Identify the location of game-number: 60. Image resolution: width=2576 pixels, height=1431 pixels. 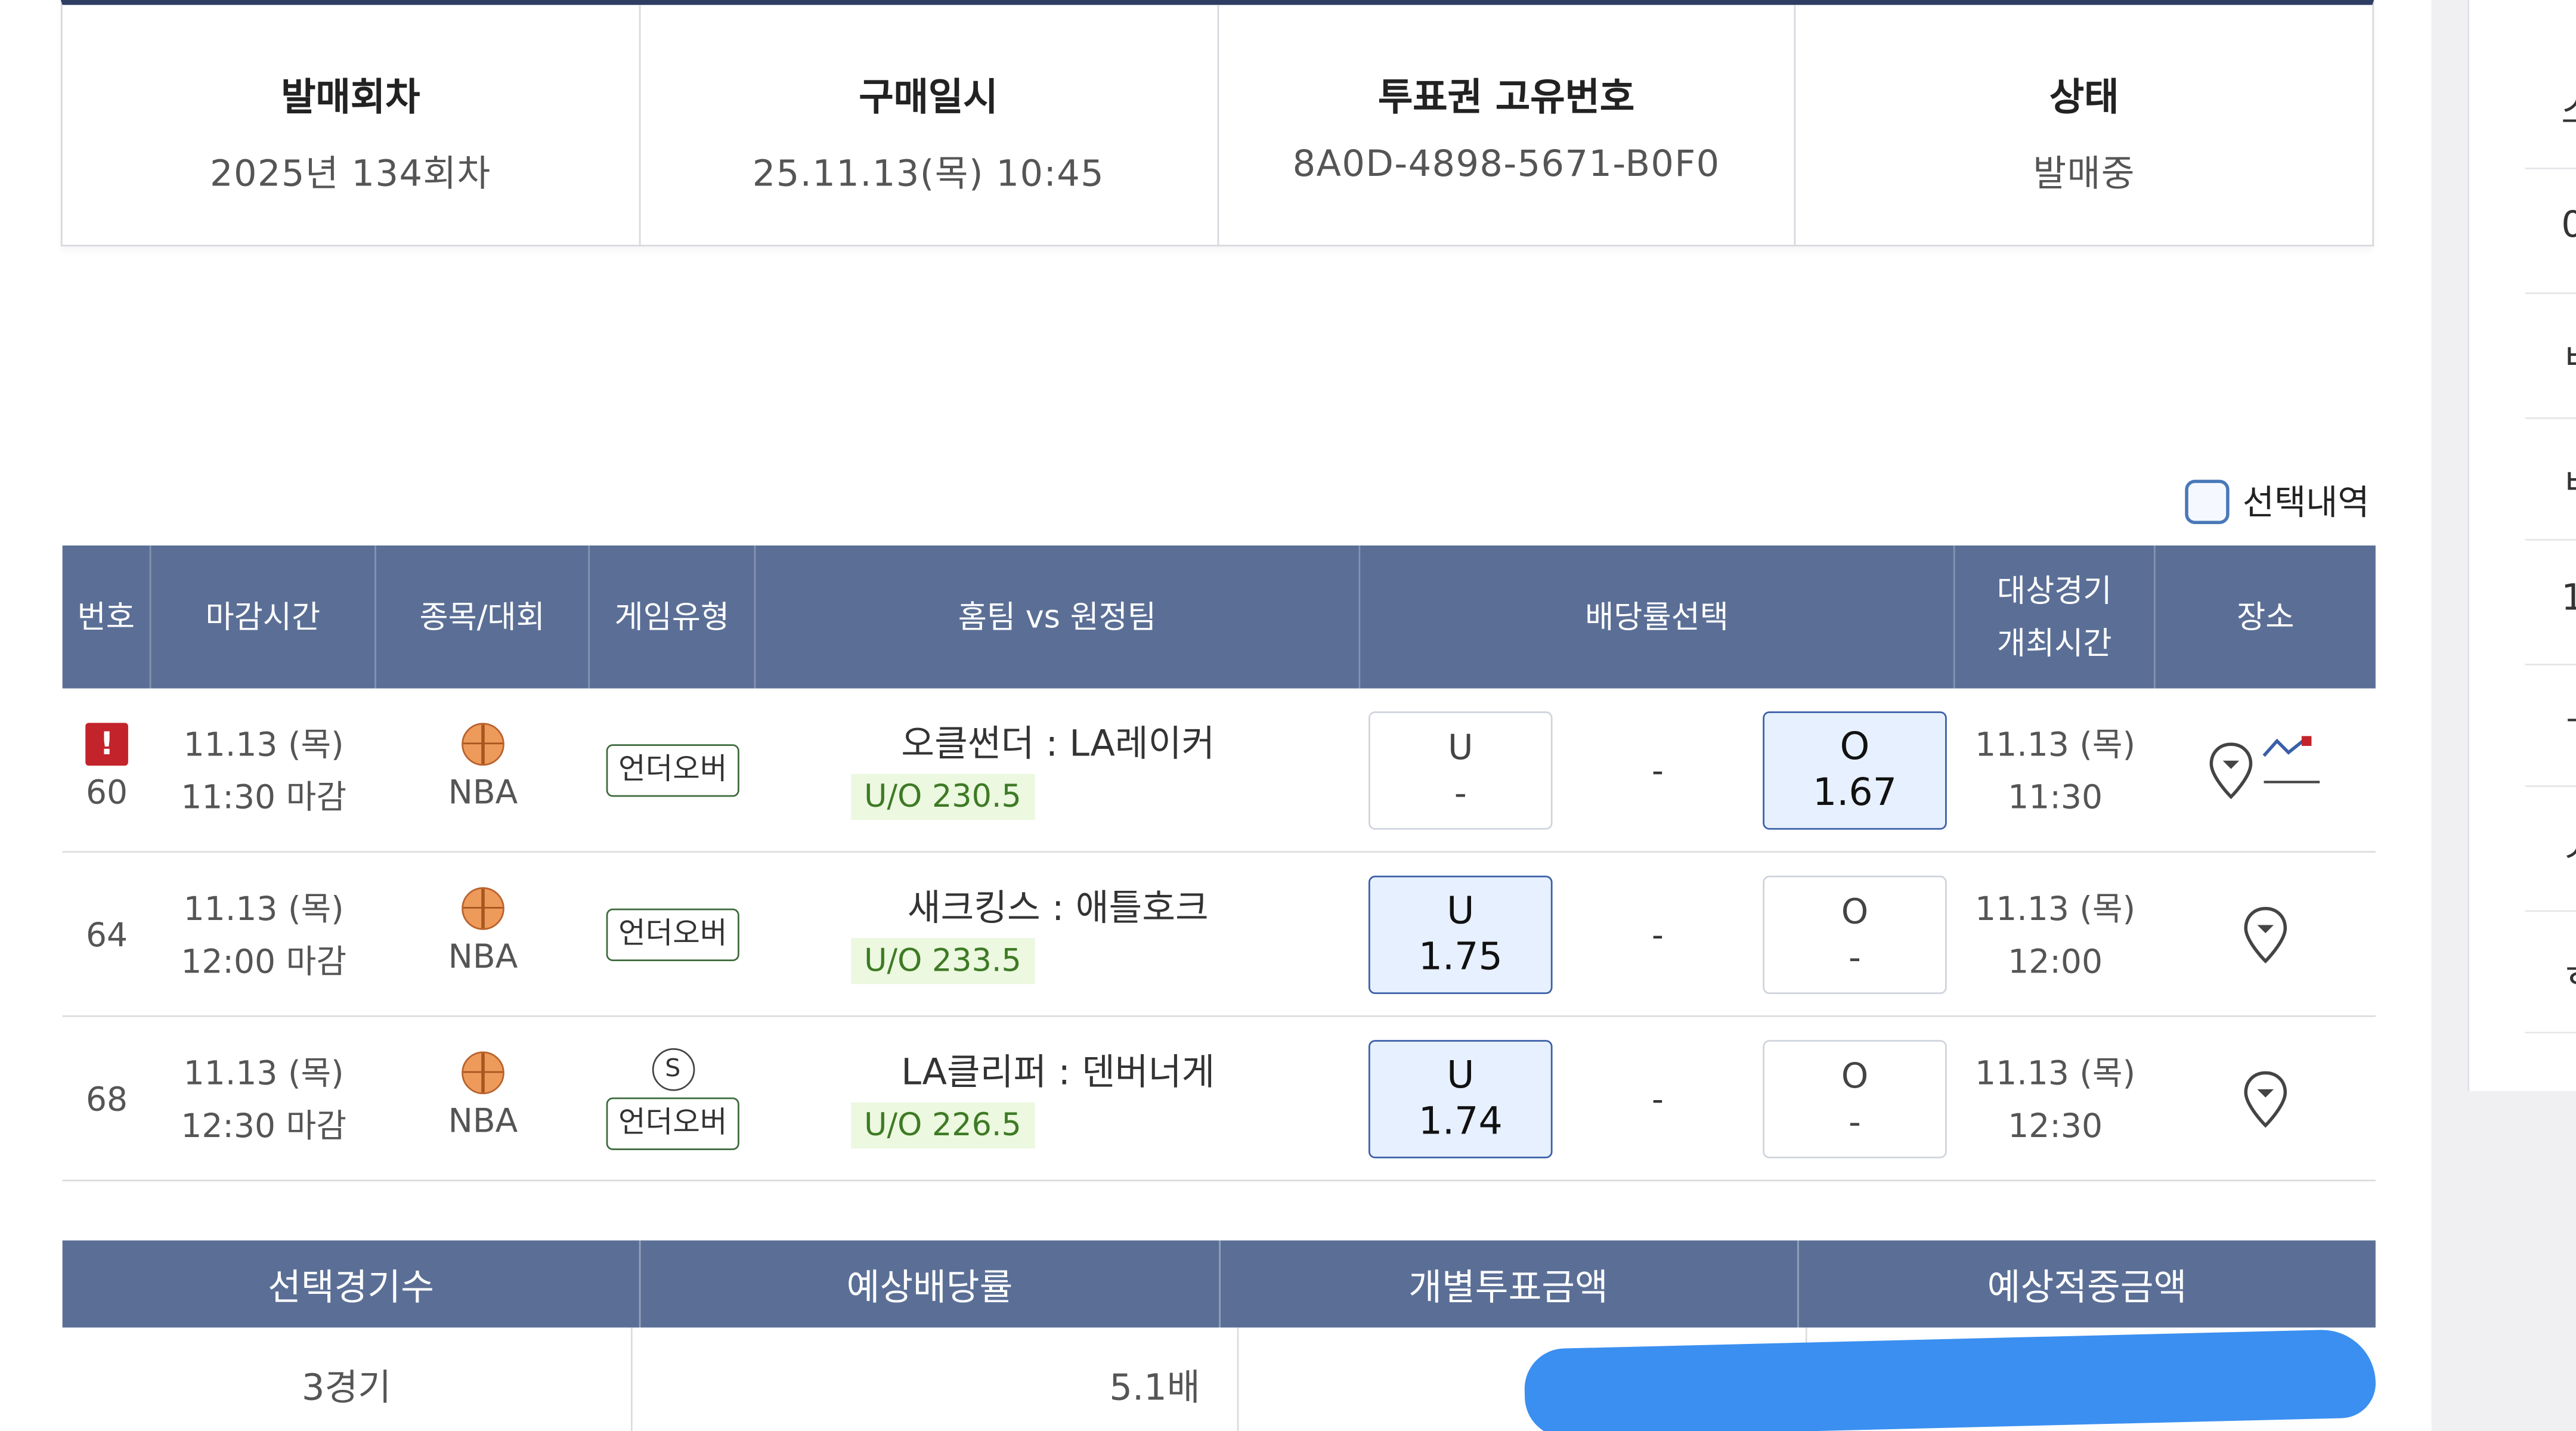
(107, 791).